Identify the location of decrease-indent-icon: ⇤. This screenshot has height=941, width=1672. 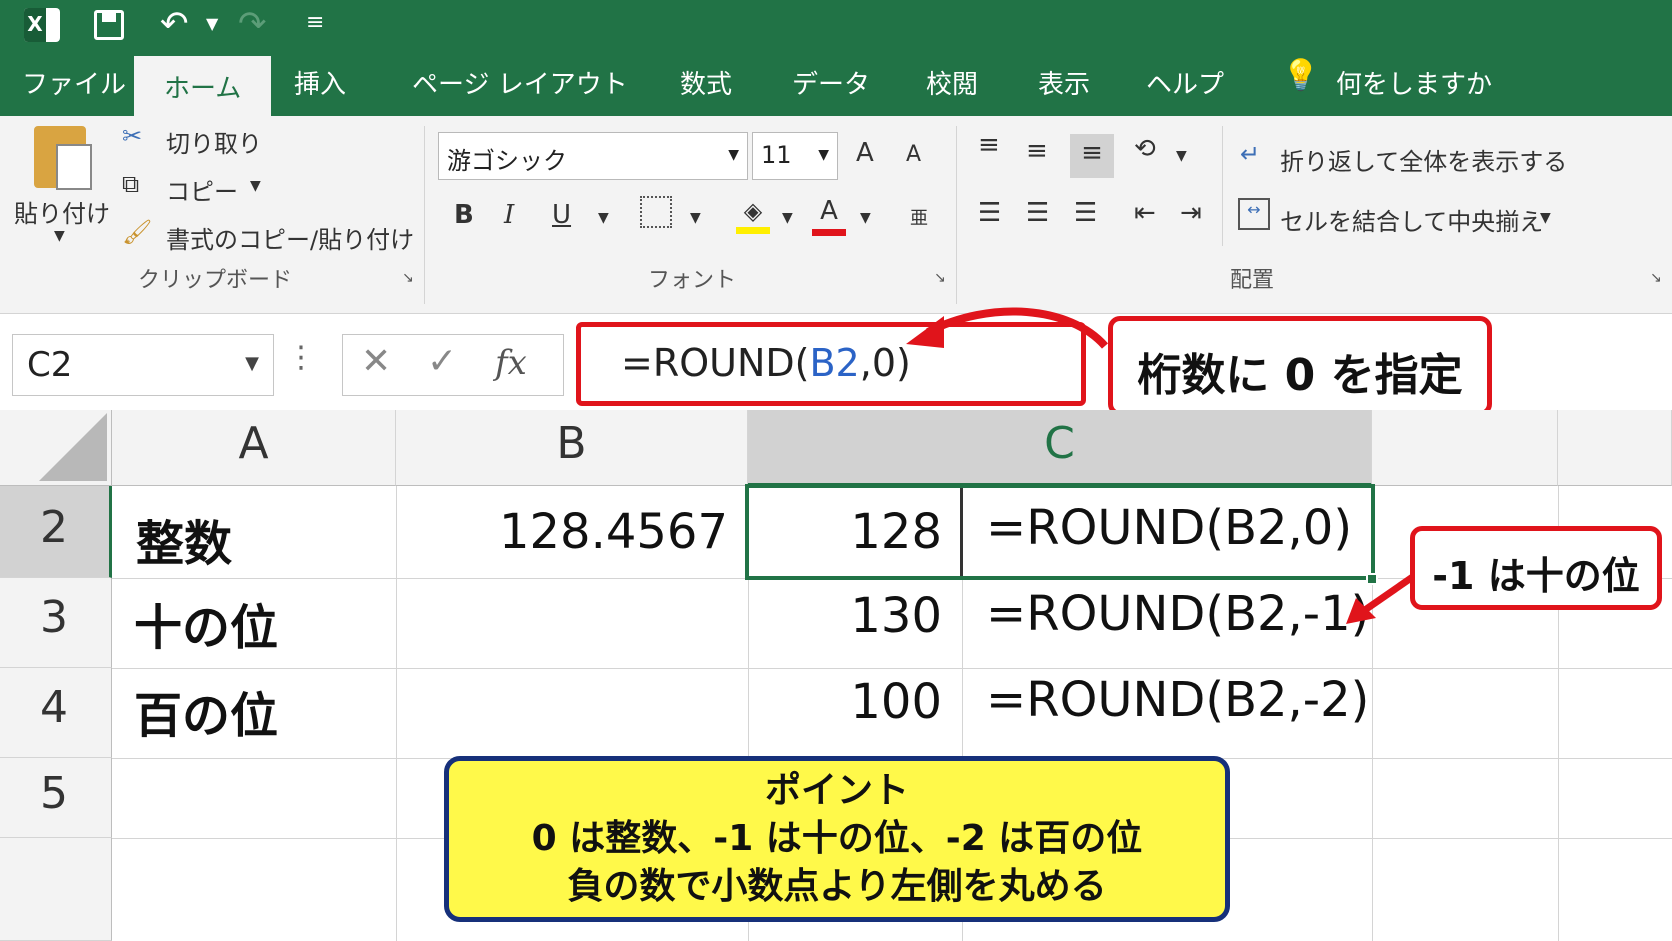
(1145, 213).